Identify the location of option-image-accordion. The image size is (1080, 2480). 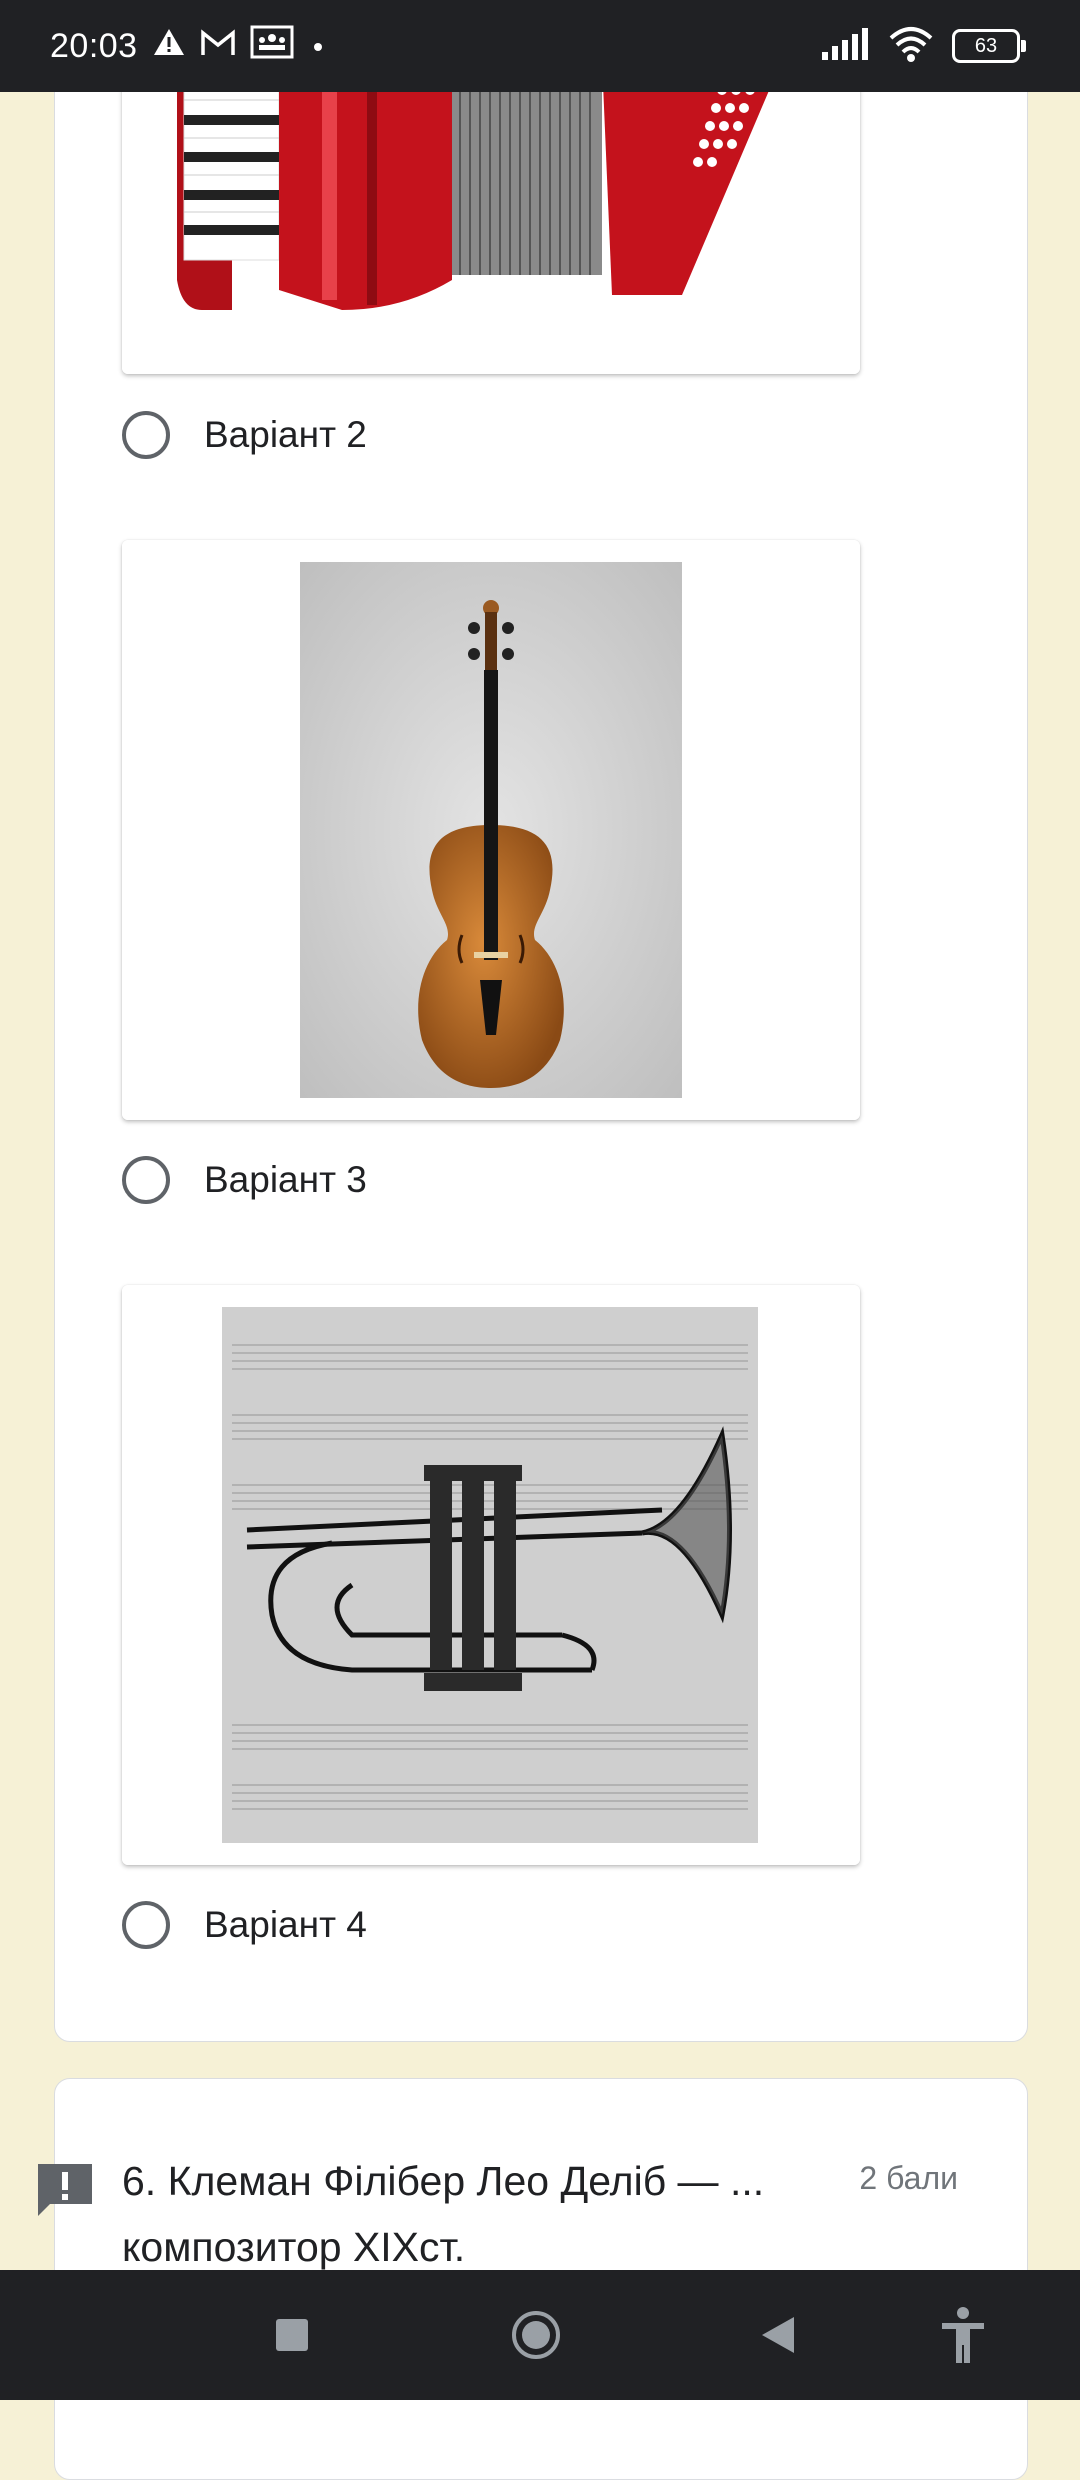
(491, 217).